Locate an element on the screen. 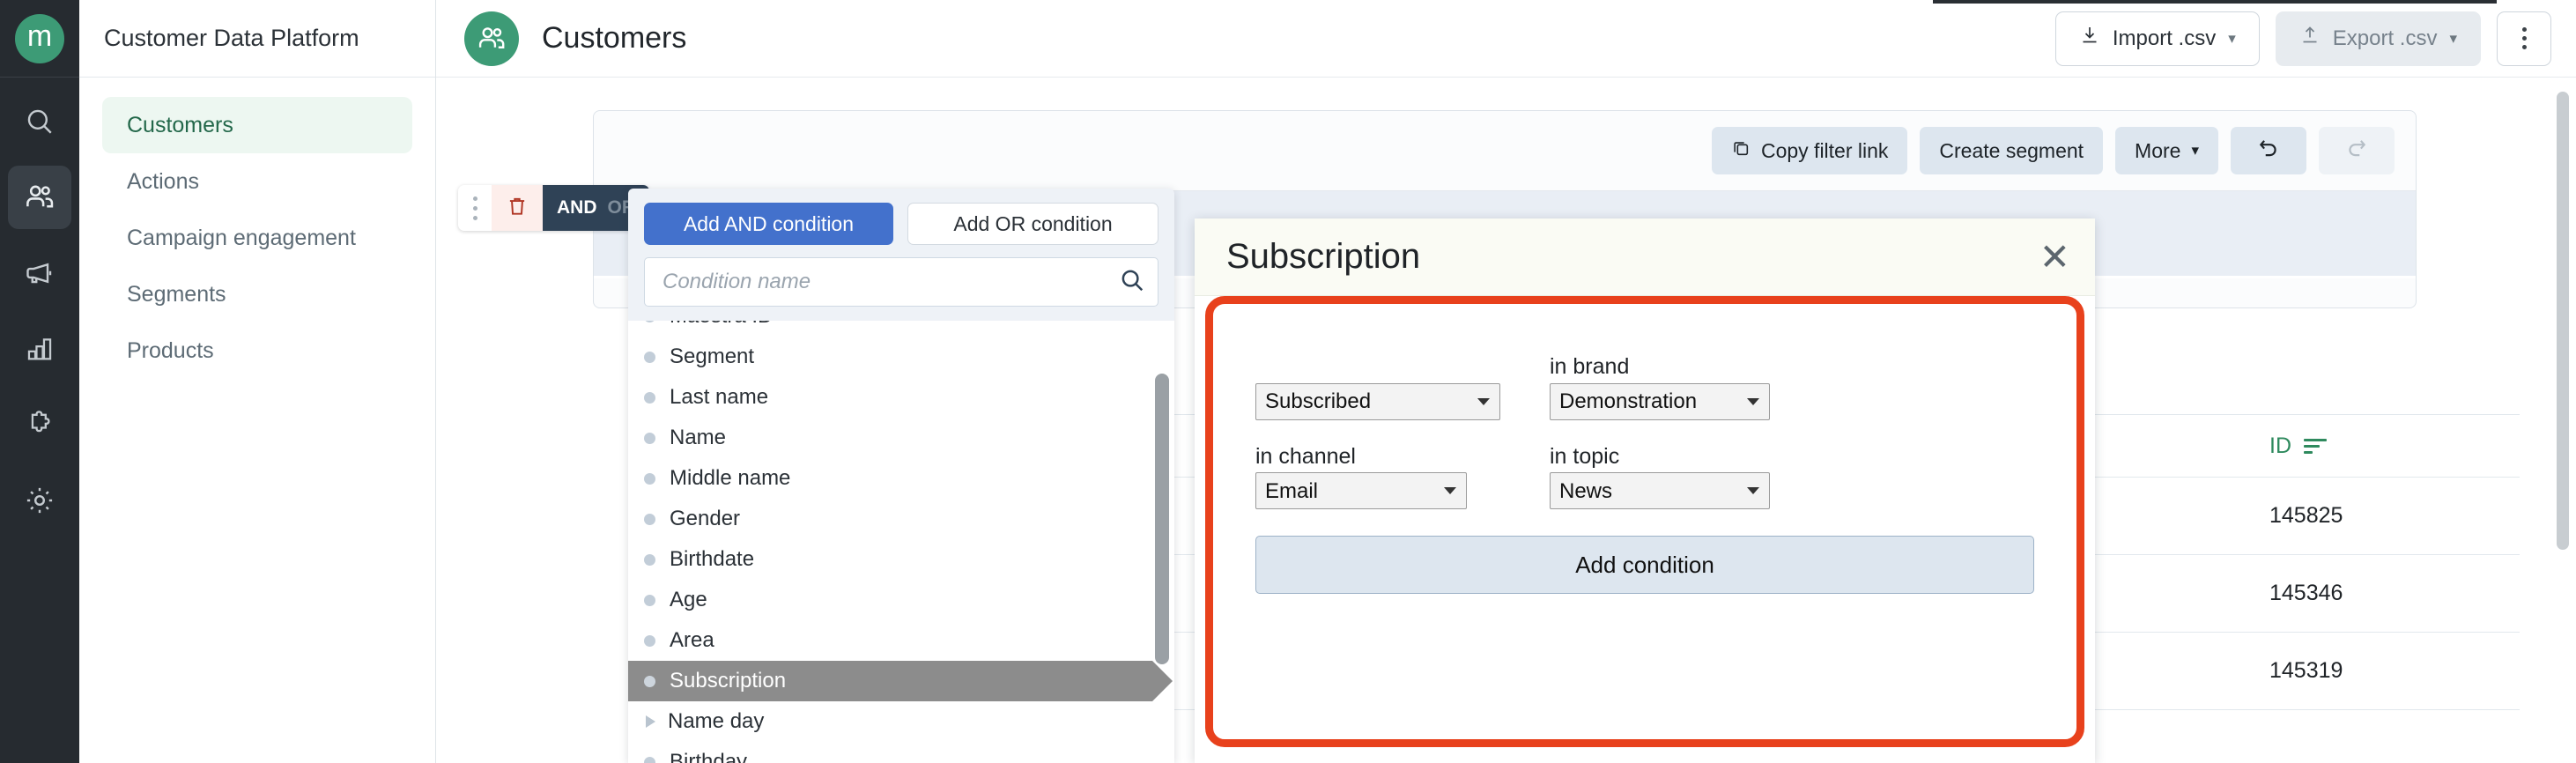 The width and height of the screenshot is (2576, 763). in-channel-label: in channel is located at coordinates (1306, 456).